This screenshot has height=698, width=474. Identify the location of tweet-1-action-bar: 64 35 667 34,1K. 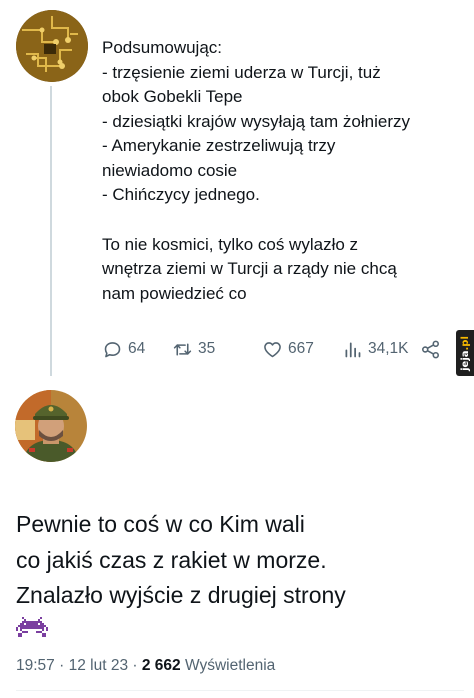
(274, 349).